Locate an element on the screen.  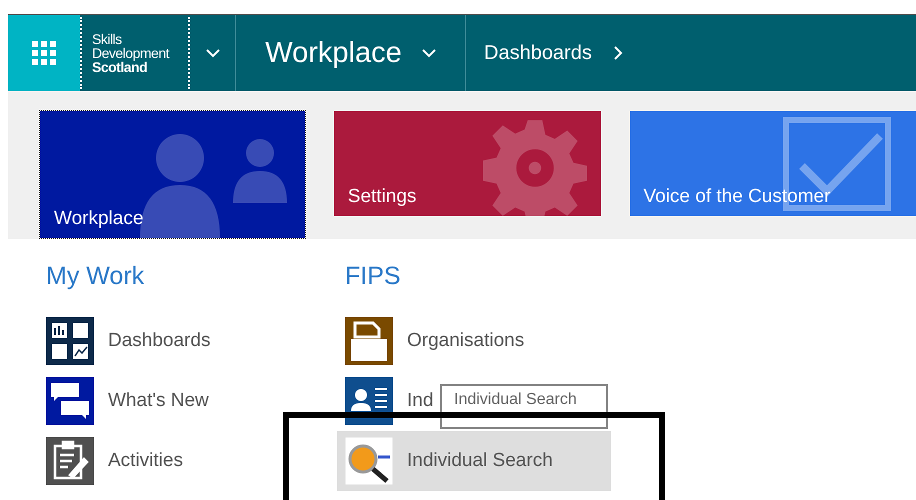
tile: Voice of the Customer is located at coordinates (773, 163).